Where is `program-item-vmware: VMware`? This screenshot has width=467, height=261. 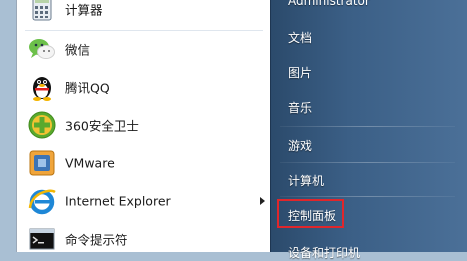 program-item-vmware: VMware is located at coordinates (144, 163).